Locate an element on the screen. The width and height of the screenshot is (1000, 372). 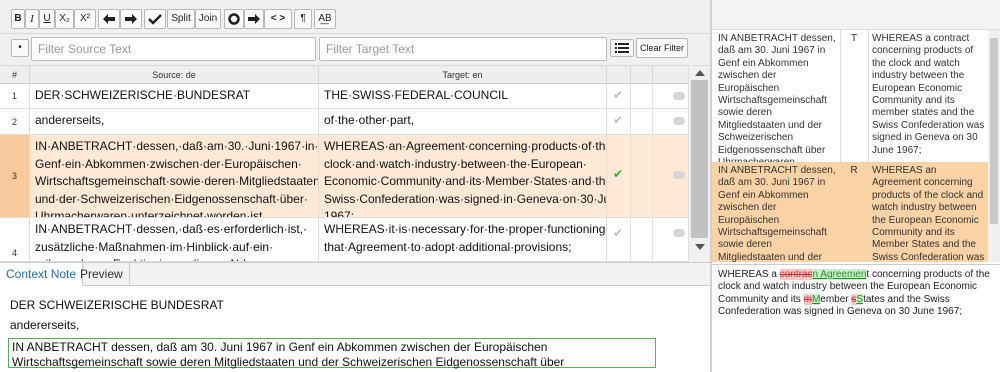
filter-bar: • Clear Filter is located at coordinates (355, 50).